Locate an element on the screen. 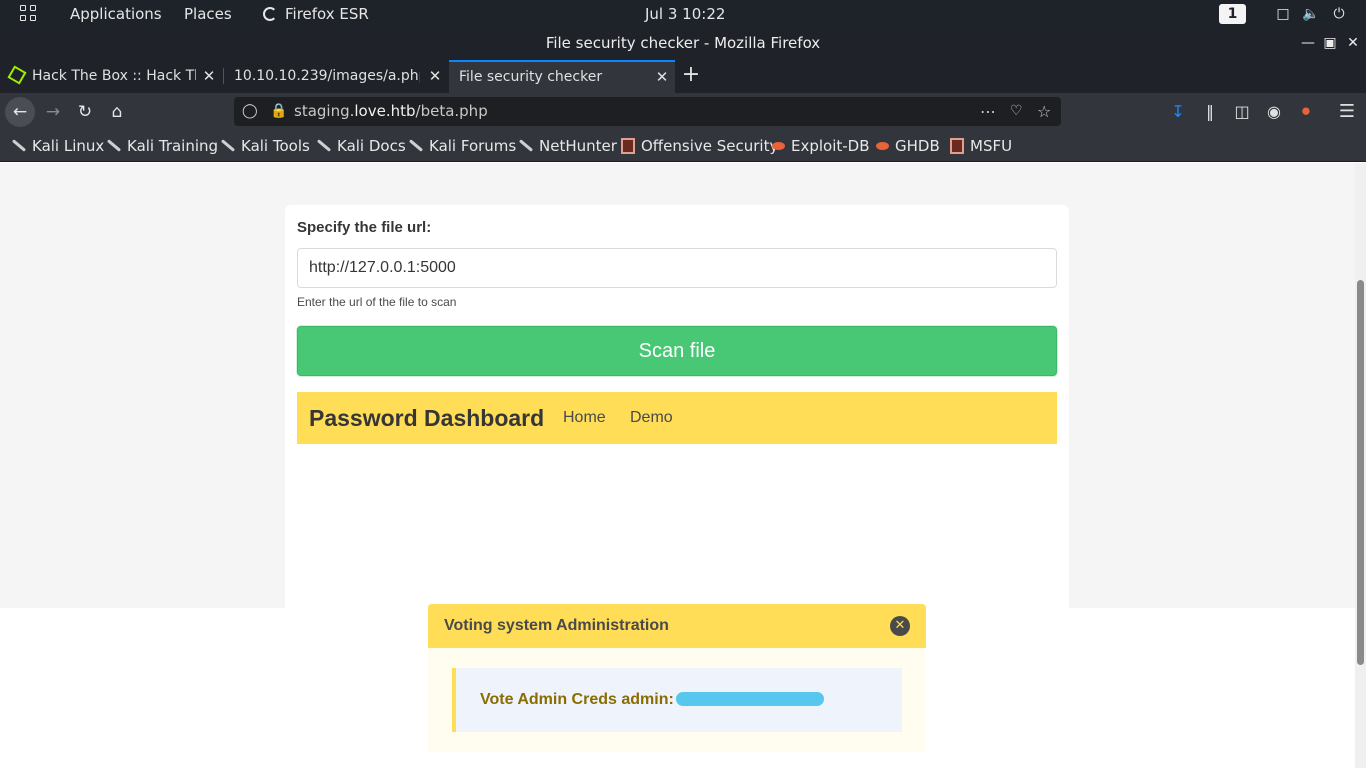 This screenshot has height=768, width=1366. bookmark-msfu: MSFU is located at coordinates (981, 146).